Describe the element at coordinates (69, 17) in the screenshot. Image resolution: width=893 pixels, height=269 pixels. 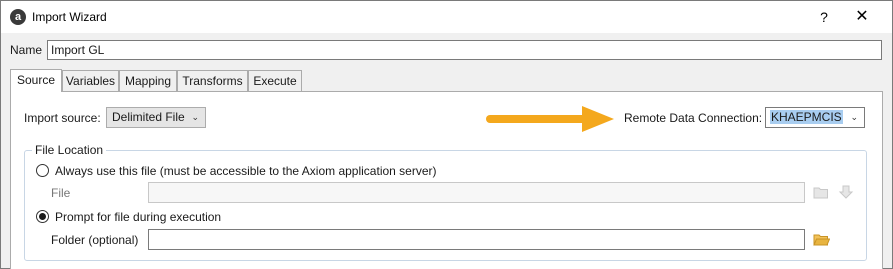
I see `window-title: Import Wizard` at that location.